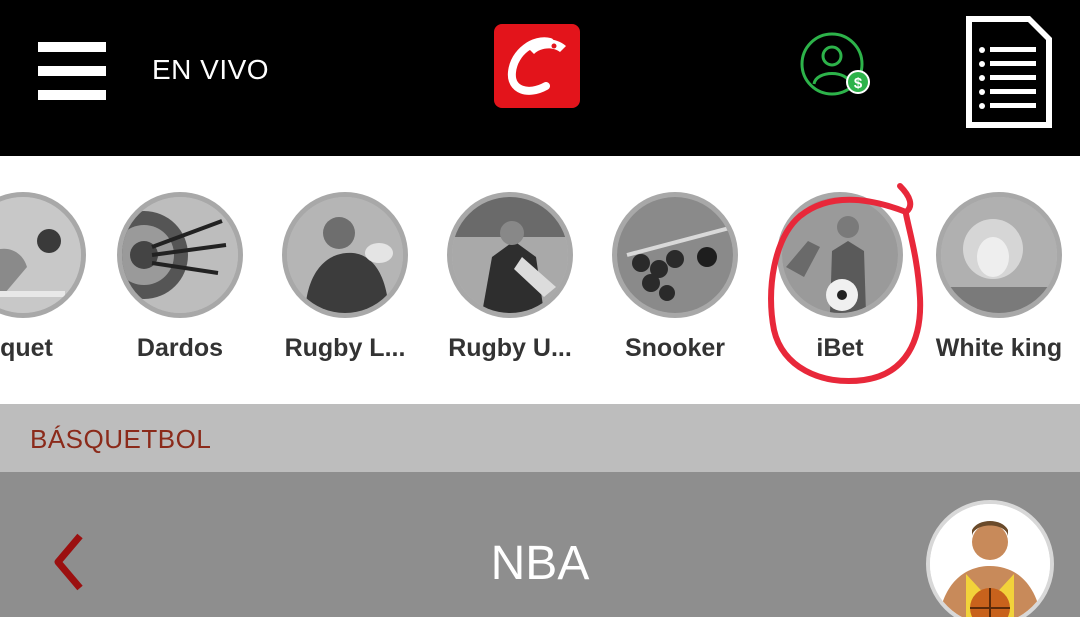 This screenshot has height=617, width=1080. I want to click on rugby-league-icon, so click(345, 255).